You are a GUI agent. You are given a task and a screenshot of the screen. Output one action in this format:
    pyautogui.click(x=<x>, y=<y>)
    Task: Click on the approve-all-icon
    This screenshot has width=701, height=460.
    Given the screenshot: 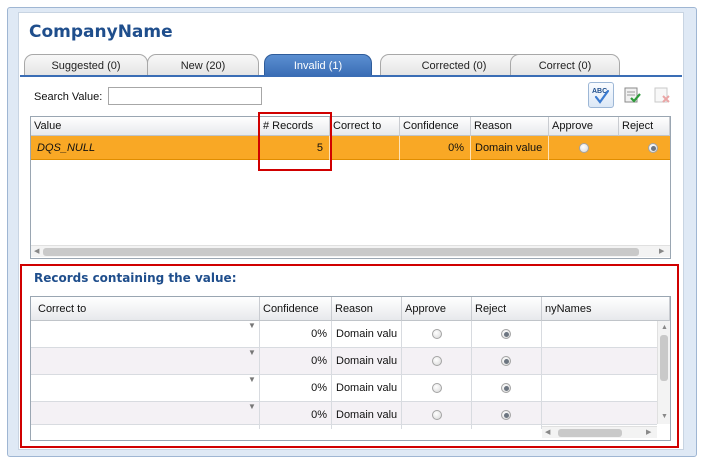 What is the action you would take?
    pyautogui.click(x=632, y=95)
    